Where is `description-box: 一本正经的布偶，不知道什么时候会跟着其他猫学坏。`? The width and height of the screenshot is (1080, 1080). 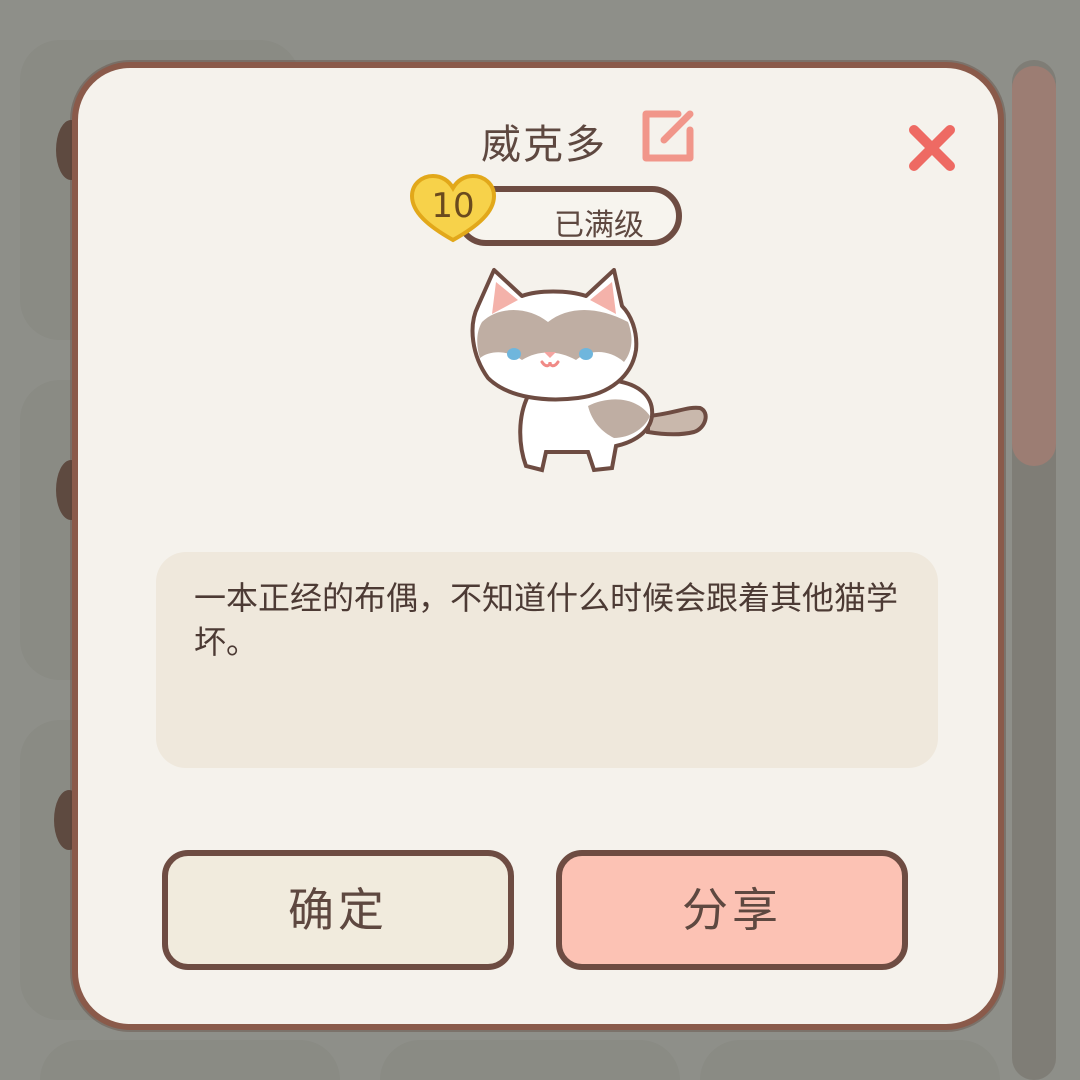
description-box: 一本正经的布偶，不知道什么时候会跟着其他猫学坏。 is located at coordinates (547, 660).